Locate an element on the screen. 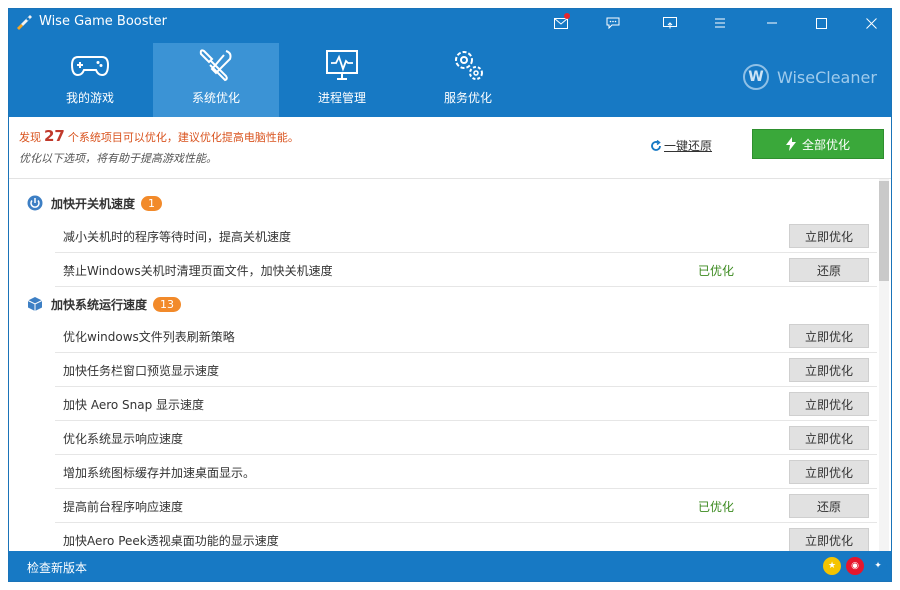 The height and width of the screenshot is (590, 900). power-icon is located at coordinates (35, 203).